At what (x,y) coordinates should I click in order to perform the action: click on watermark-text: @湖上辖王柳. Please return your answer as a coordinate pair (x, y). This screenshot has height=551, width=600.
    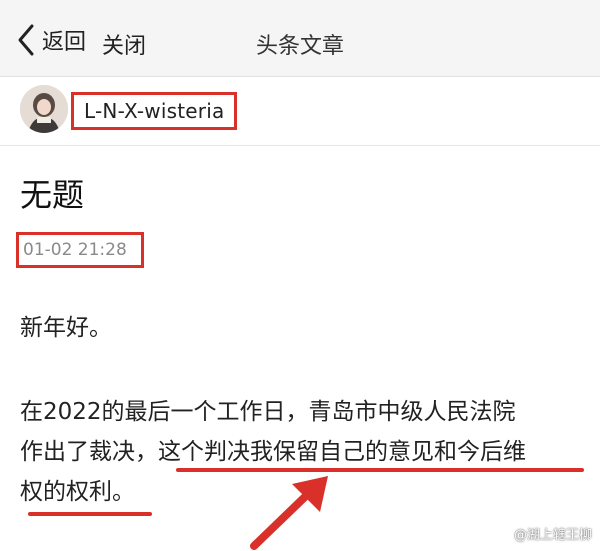
    Looking at the image, I should click on (552, 535).